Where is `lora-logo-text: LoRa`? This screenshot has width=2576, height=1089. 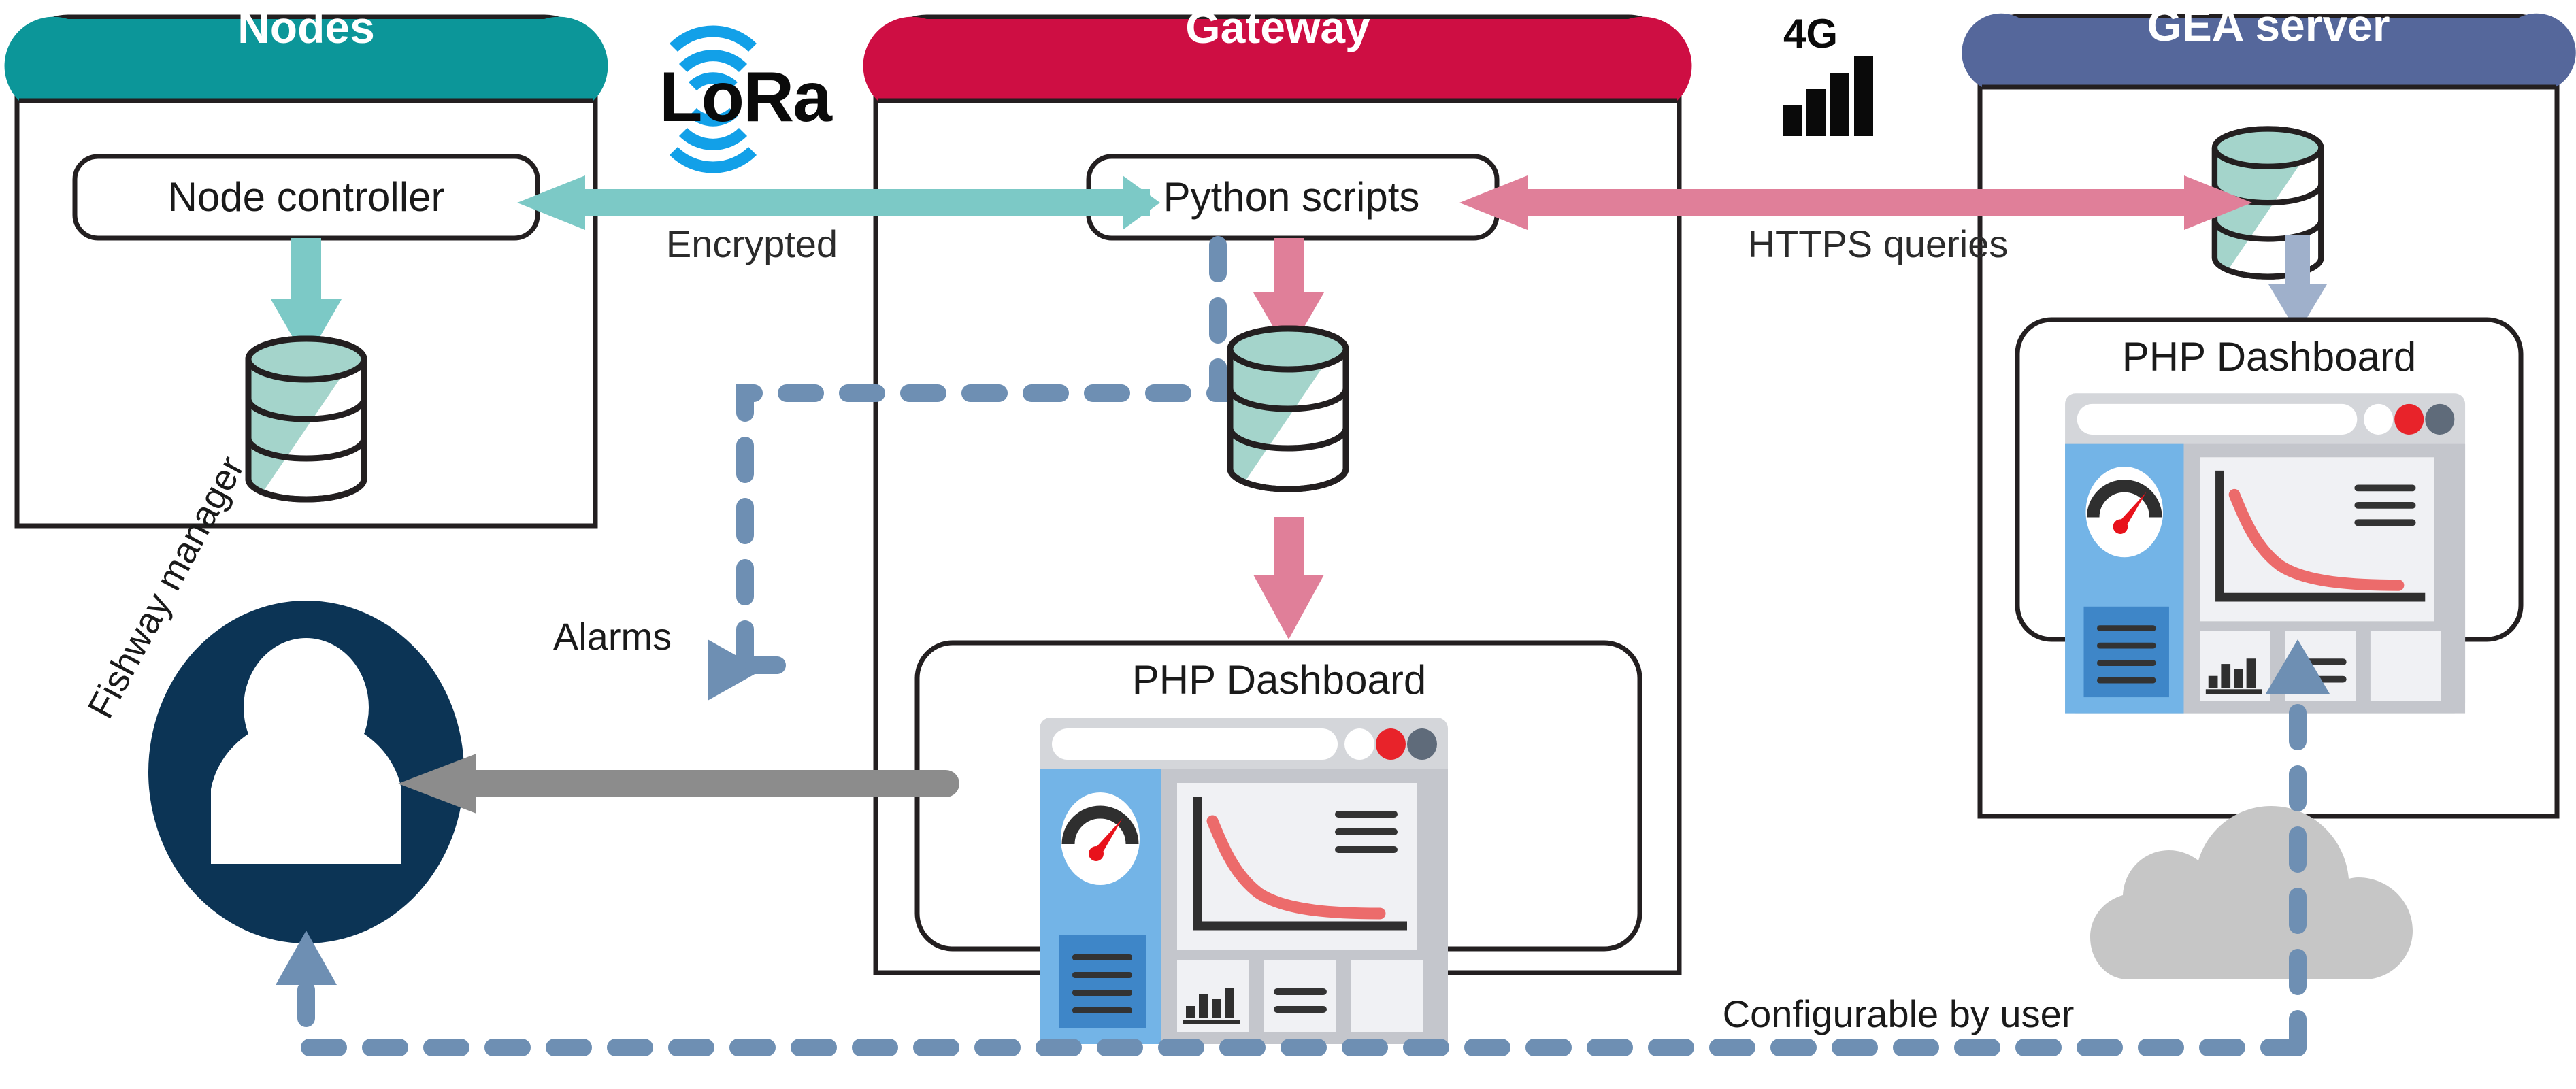
lora-logo-text: LoRa is located at coordinates (746, 97).